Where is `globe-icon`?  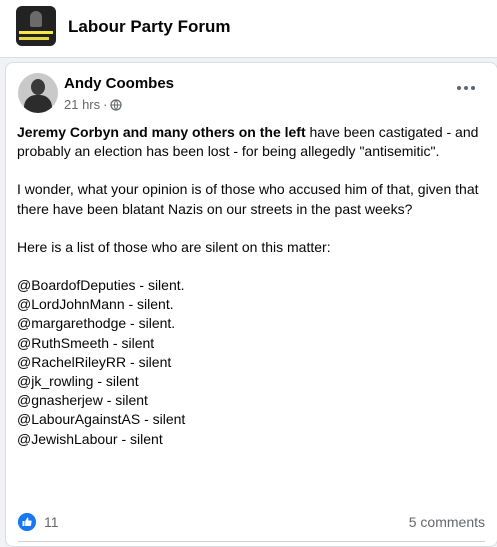 globe-icon is located at coordinates (116, 104).